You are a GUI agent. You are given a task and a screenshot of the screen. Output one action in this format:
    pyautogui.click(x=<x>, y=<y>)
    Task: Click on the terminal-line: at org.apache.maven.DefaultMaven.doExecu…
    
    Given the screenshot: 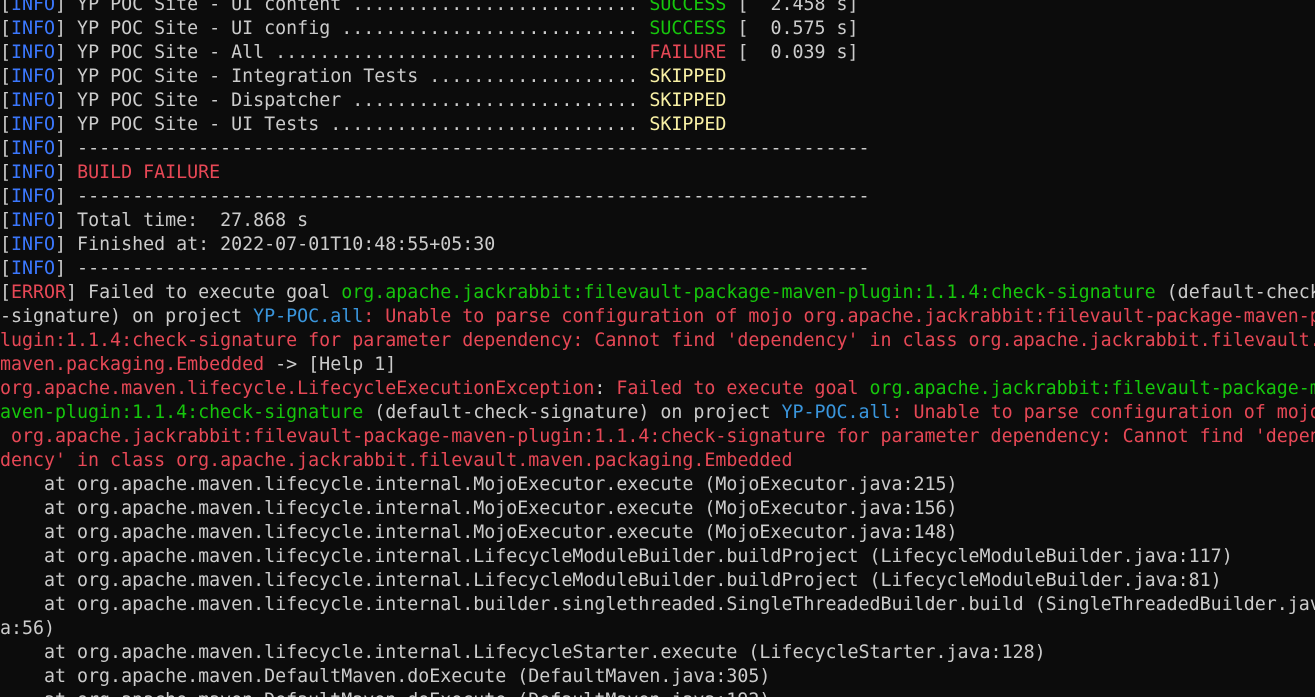 What is the action you would take?
    pyautogui.click(x=657, y=677)
    